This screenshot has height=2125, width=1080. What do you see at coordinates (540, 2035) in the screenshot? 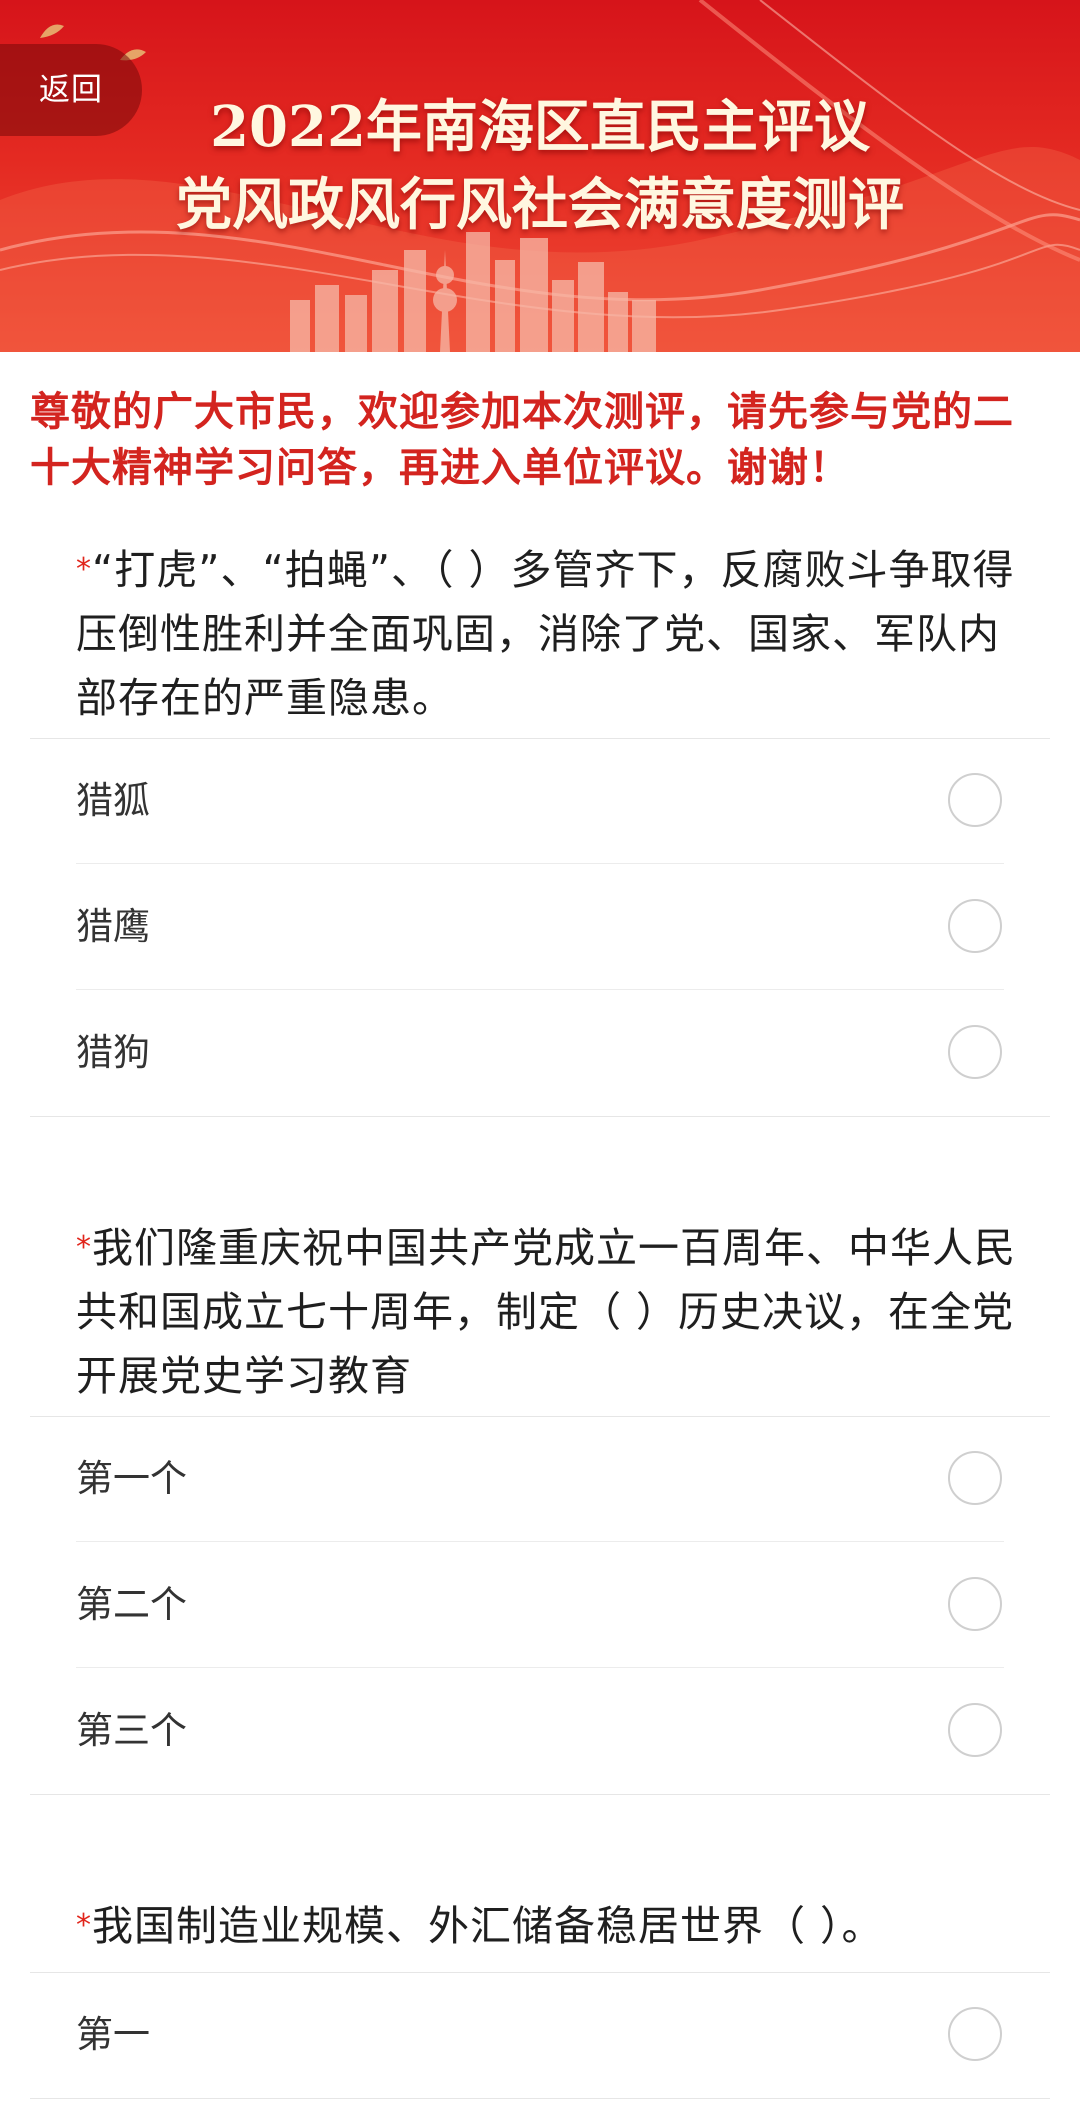
I see `option-q3-1: 第一` at bounding box center [540, 2035].